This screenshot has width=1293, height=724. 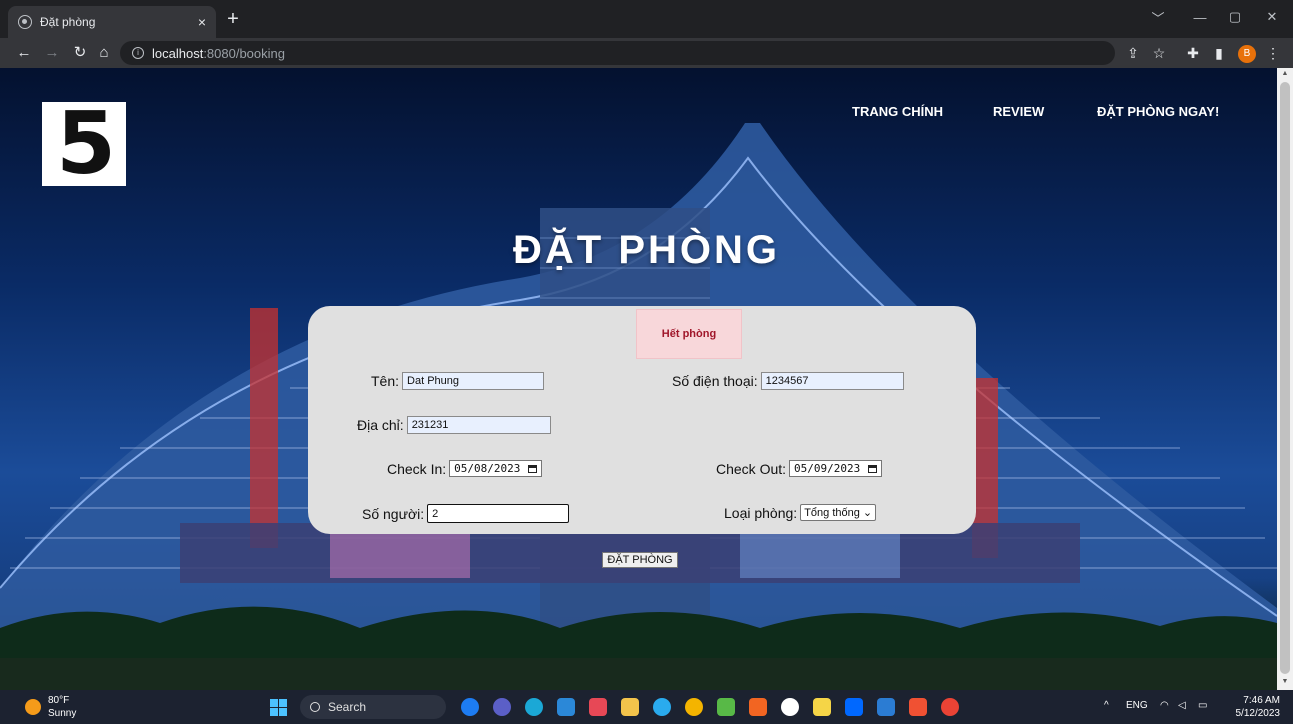 I want to click on checkin-date-value: 05/08/2023, so click(x=487, y=468).